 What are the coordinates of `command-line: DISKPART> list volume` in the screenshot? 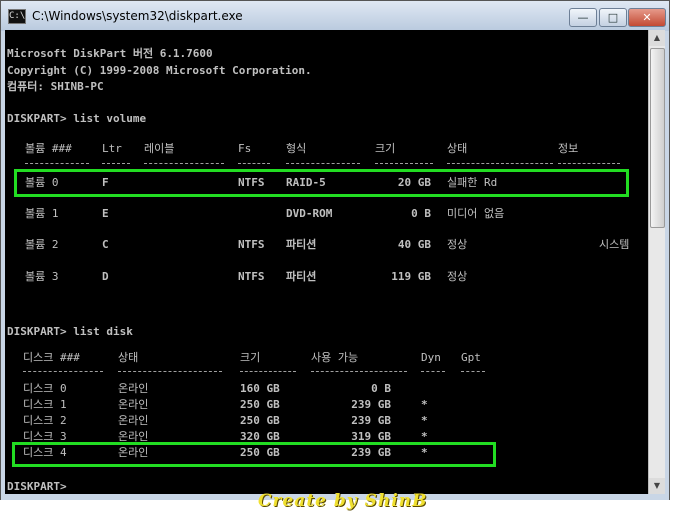 It's located at (77, 118).